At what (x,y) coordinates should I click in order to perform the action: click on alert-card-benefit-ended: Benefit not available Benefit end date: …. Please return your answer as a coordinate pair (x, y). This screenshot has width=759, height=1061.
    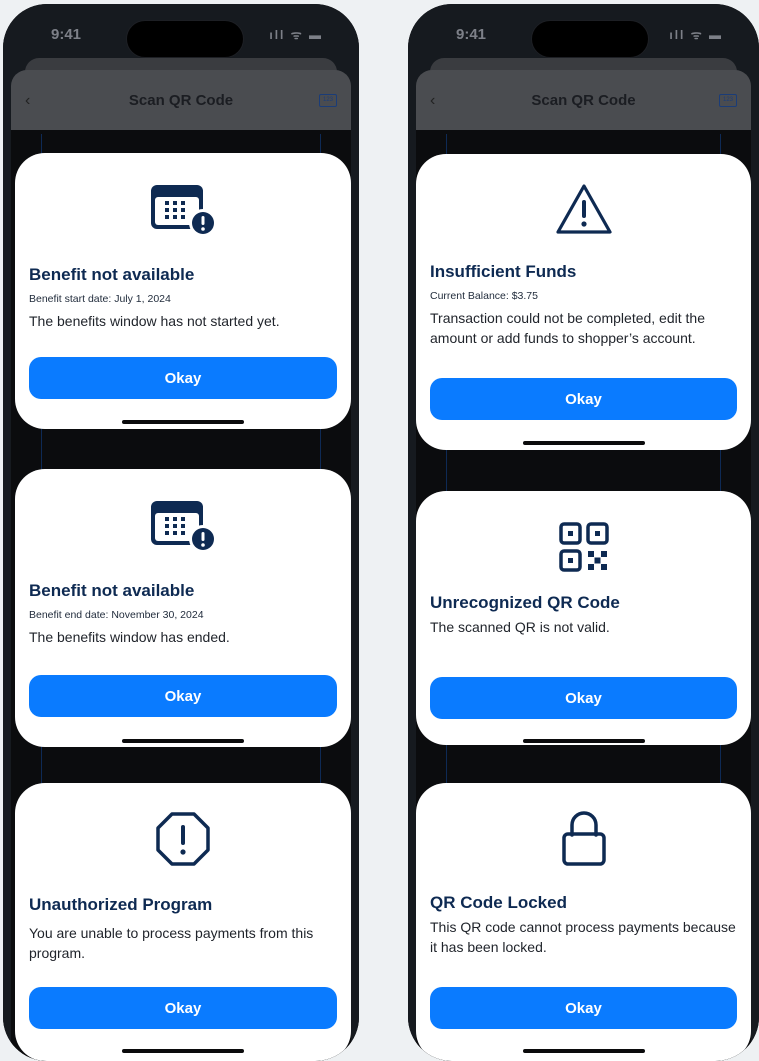
    Looking at the image, I should click on (183, 608).